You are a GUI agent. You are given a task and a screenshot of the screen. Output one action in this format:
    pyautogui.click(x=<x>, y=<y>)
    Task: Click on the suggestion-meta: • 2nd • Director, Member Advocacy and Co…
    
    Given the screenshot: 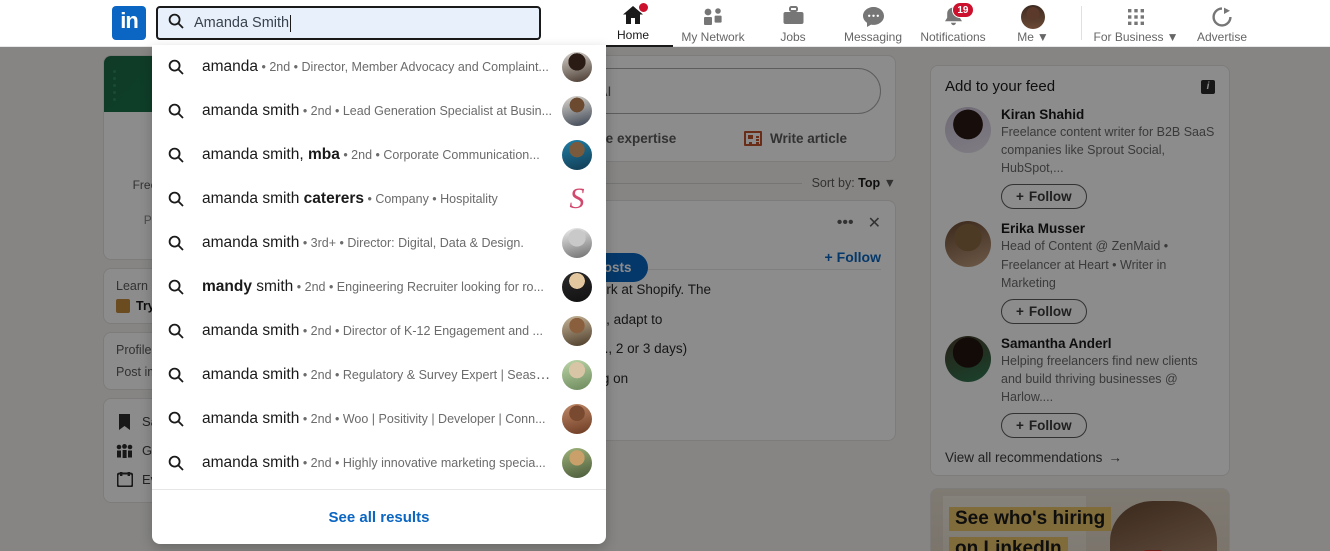 What is the action you would take?
    pyautogui.click(x=403, y=67)
    